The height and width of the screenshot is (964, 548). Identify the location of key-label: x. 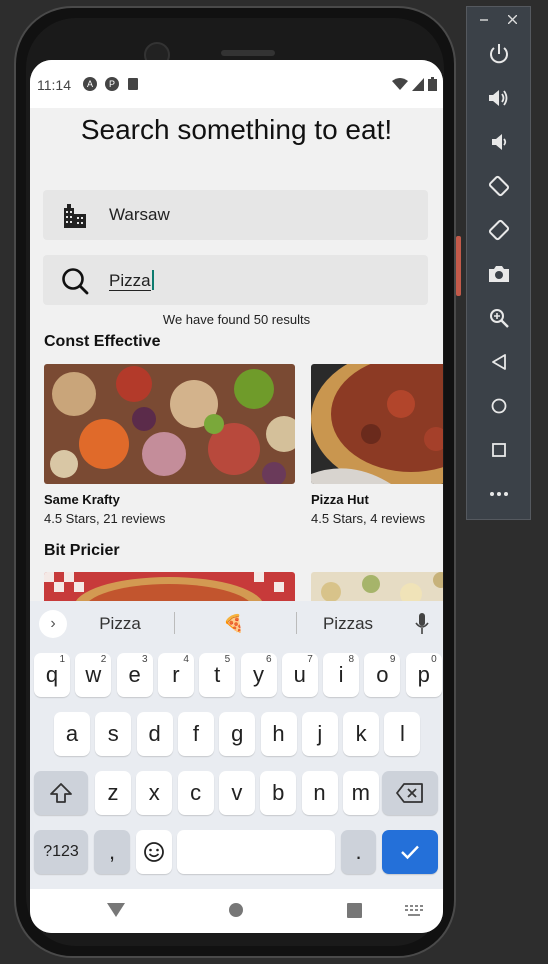
(154, 792).